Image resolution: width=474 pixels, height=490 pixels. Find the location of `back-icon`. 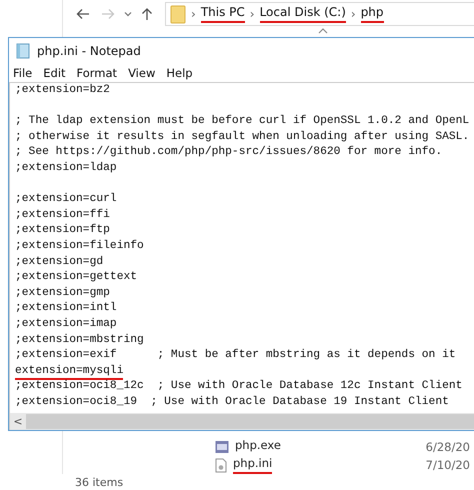

back-icon is located at coordinates (83, 14).